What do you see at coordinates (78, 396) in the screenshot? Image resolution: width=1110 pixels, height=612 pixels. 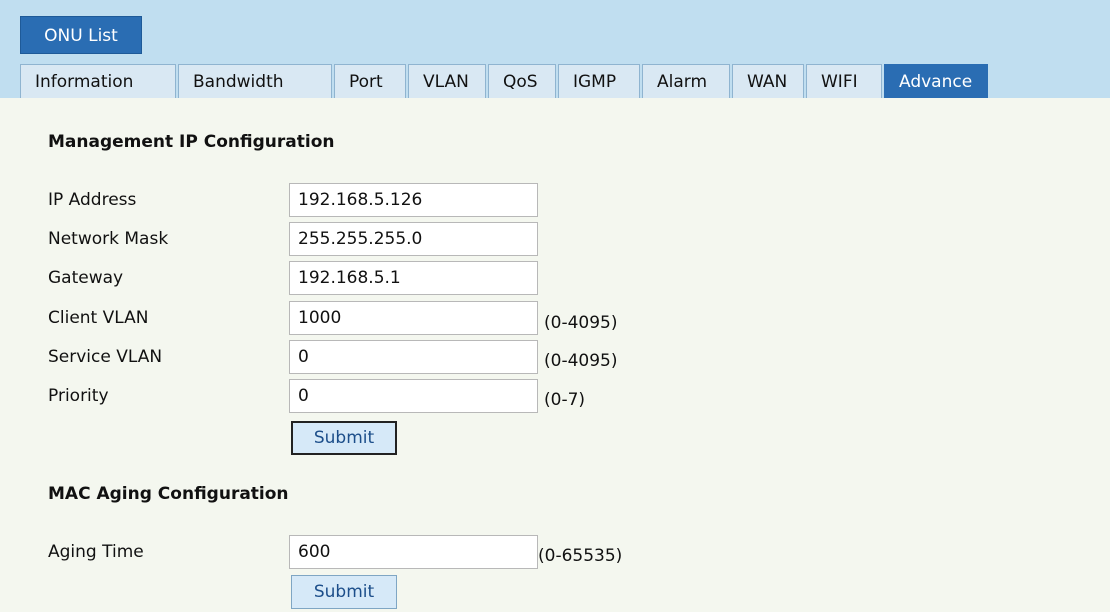 I see `priority-label: Priority` at bounding box center [78, 396].